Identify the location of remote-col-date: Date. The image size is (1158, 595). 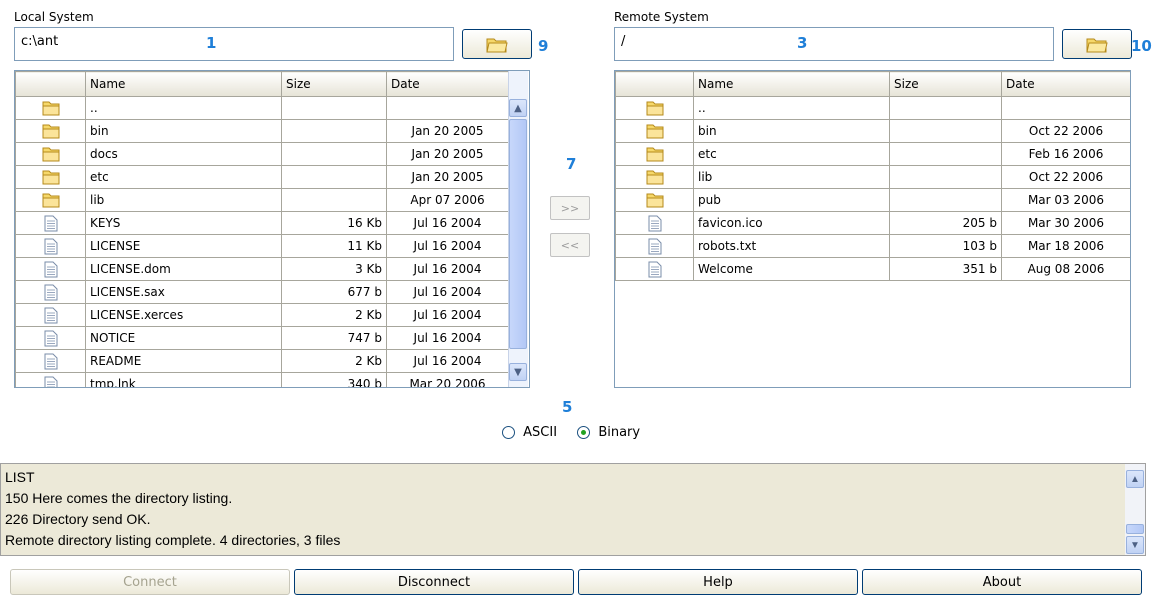
(1065, 84).